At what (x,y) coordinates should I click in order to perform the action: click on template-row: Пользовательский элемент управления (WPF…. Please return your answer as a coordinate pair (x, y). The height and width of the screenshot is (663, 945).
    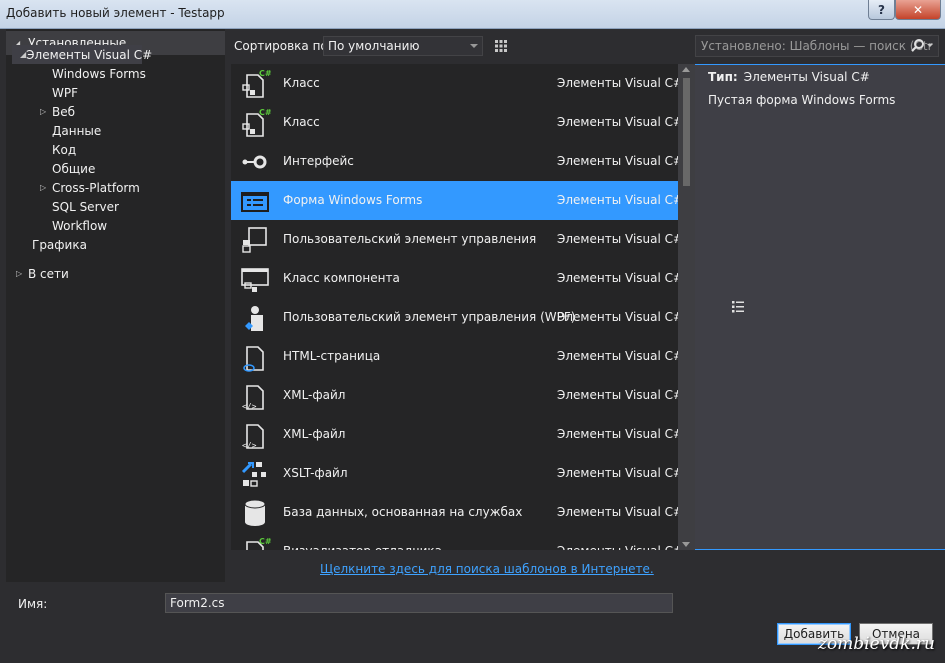
    Looking at the image, I should click on (454, 317).